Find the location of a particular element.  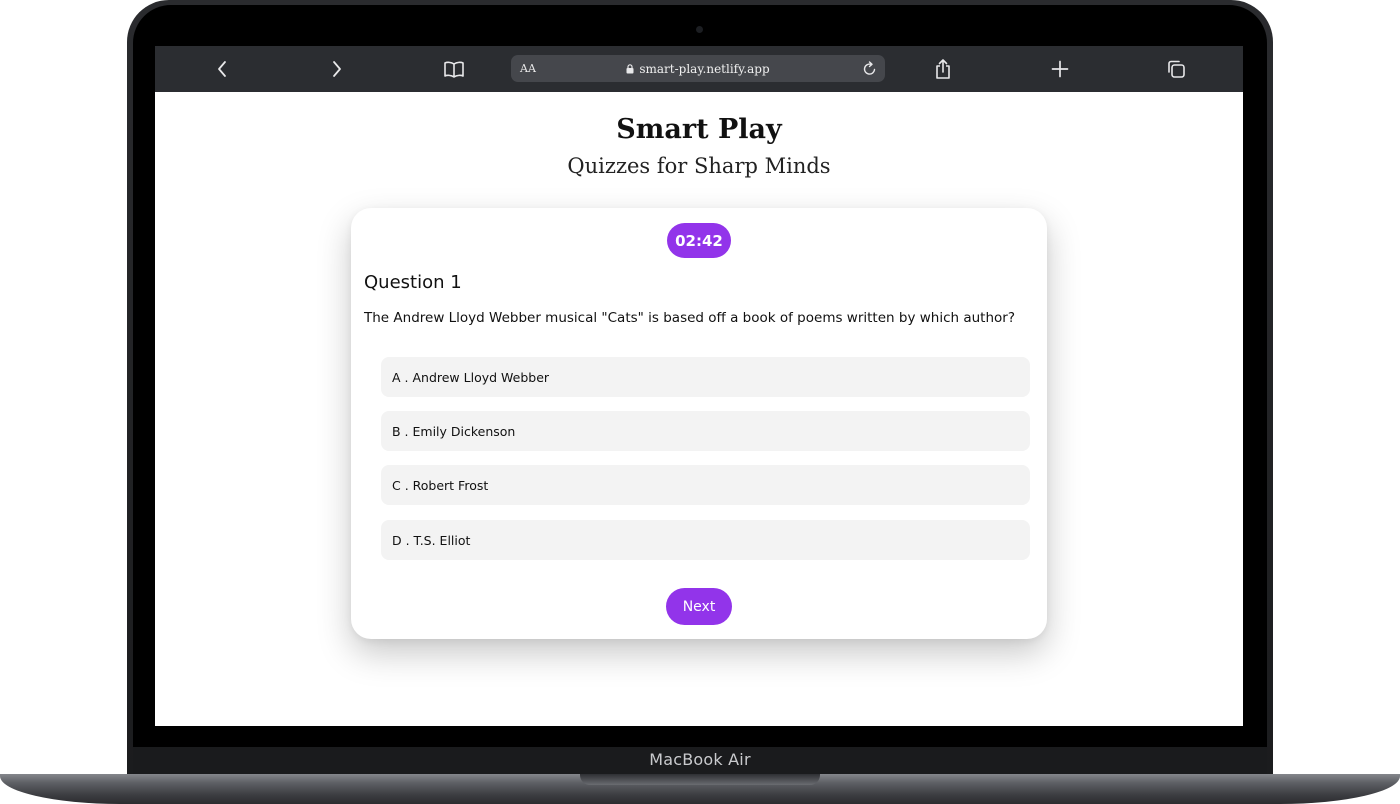

share-icon is located at coordinates (943, 69).